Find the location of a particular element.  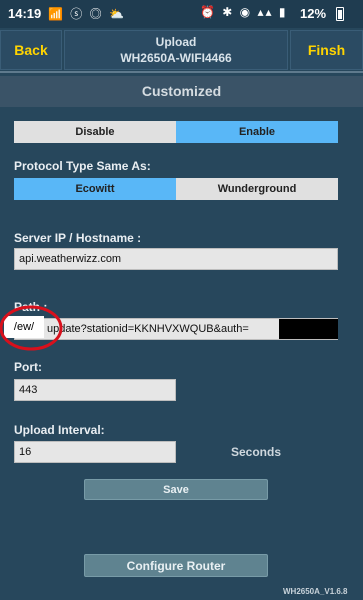

interval-input: 16 is located at coordinates (95, 452).